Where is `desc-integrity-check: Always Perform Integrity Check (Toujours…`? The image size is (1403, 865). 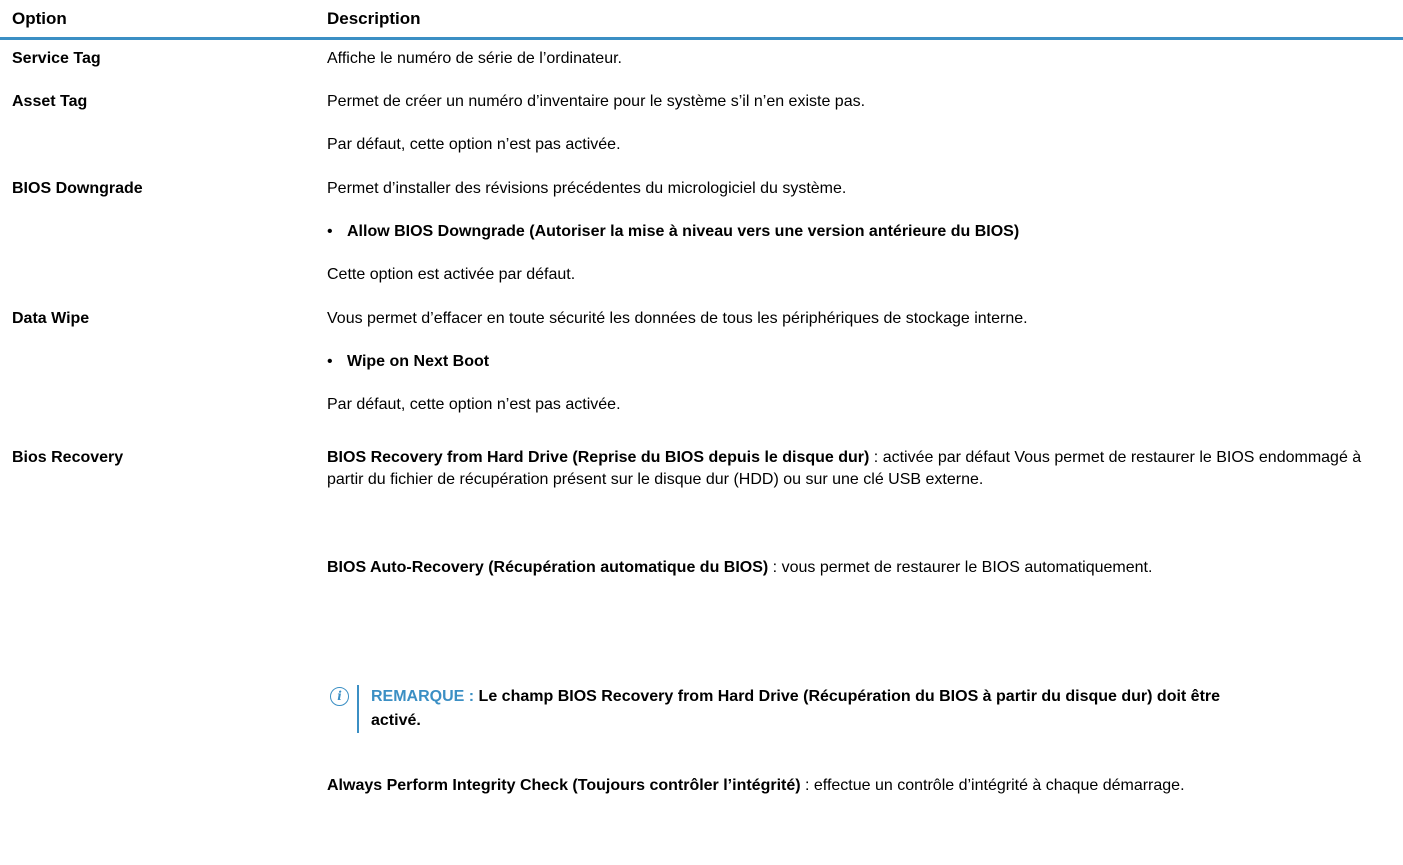 desc-integrity-check: Always Perform Integrity Check (Toujours… is located at coordinates (857, 786).